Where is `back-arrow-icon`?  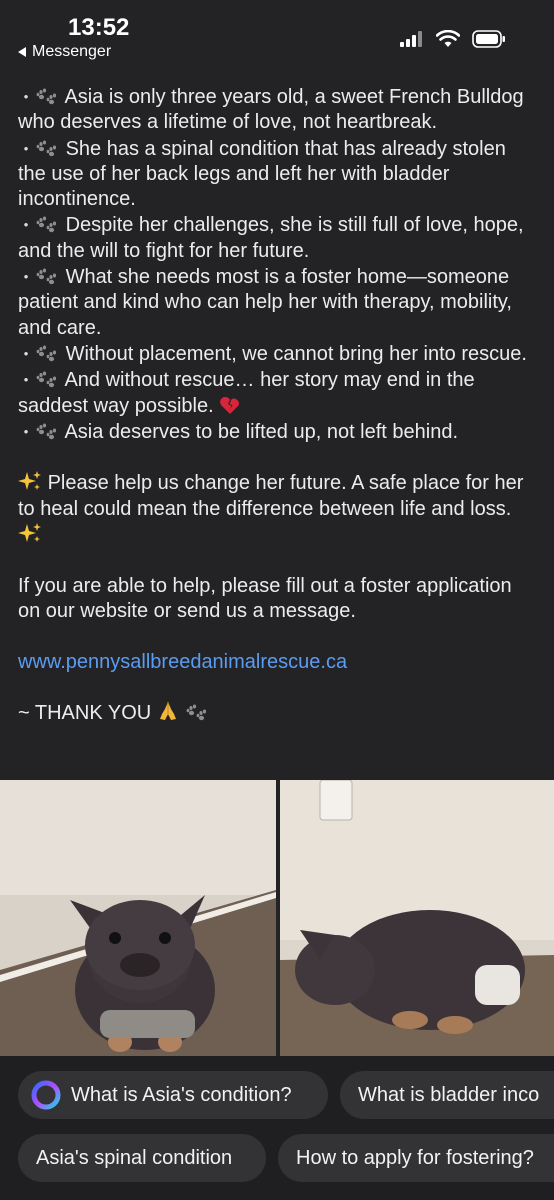 back-arrow-icon is located at coordinates (22, 52).